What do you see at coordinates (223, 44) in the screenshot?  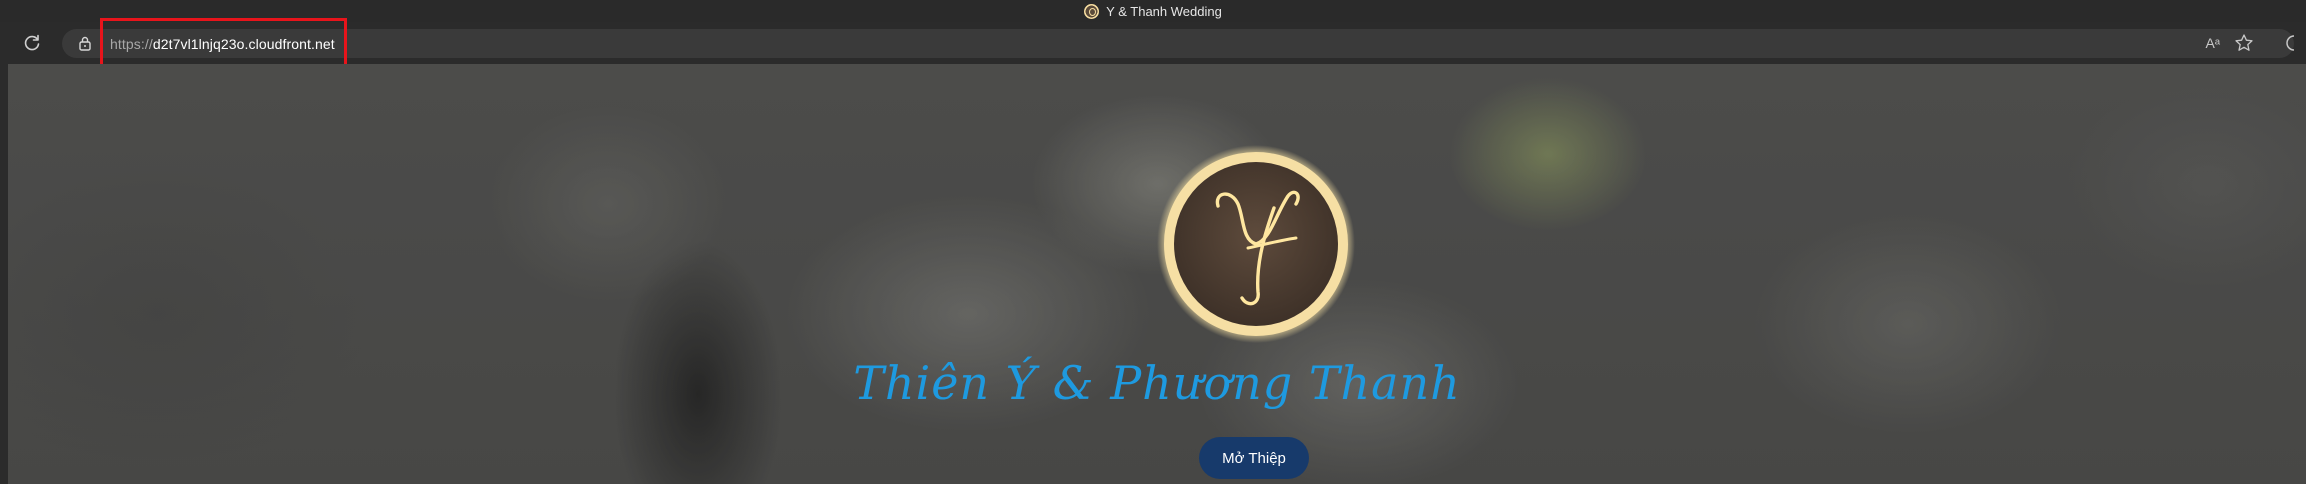 I see `url-highlight-annotation` at bounding box center [223, 44].